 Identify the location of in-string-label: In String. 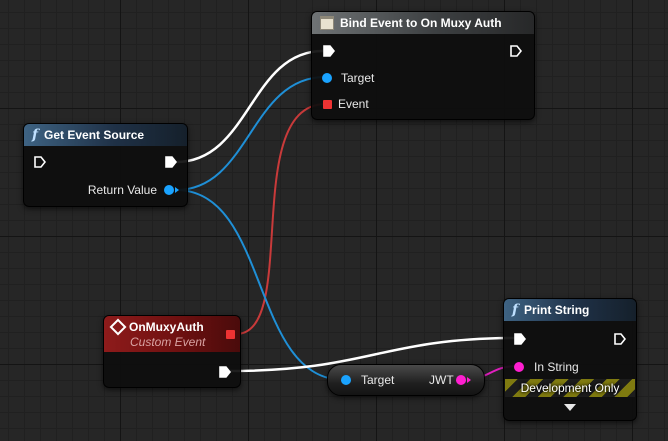
(556, 367).